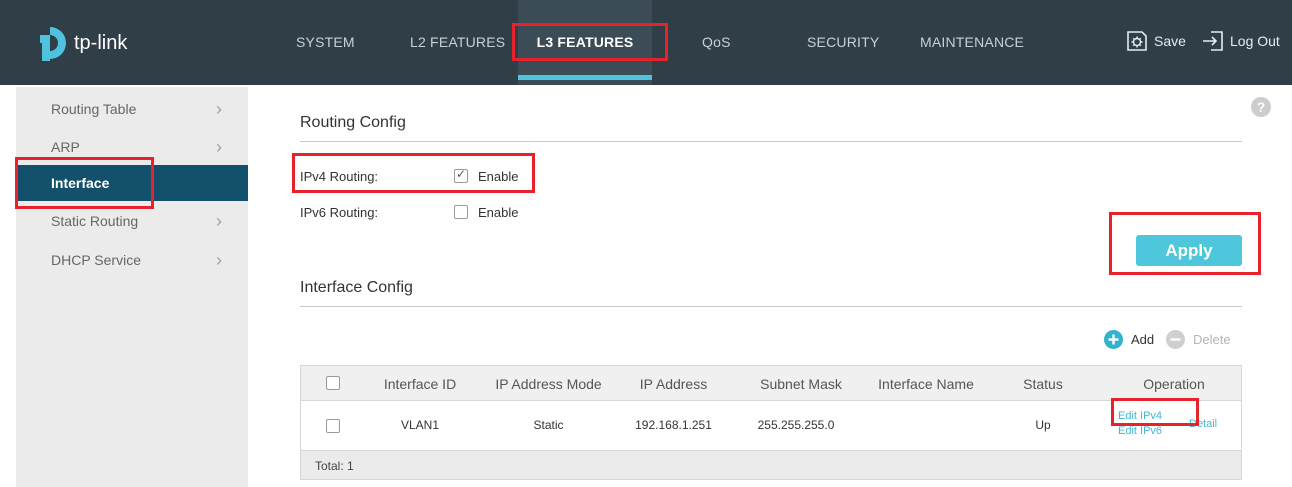 The width and height of the screenshot is (1292, 487). I want to click on routing-config-title: Routing Config, so click(353, 122).